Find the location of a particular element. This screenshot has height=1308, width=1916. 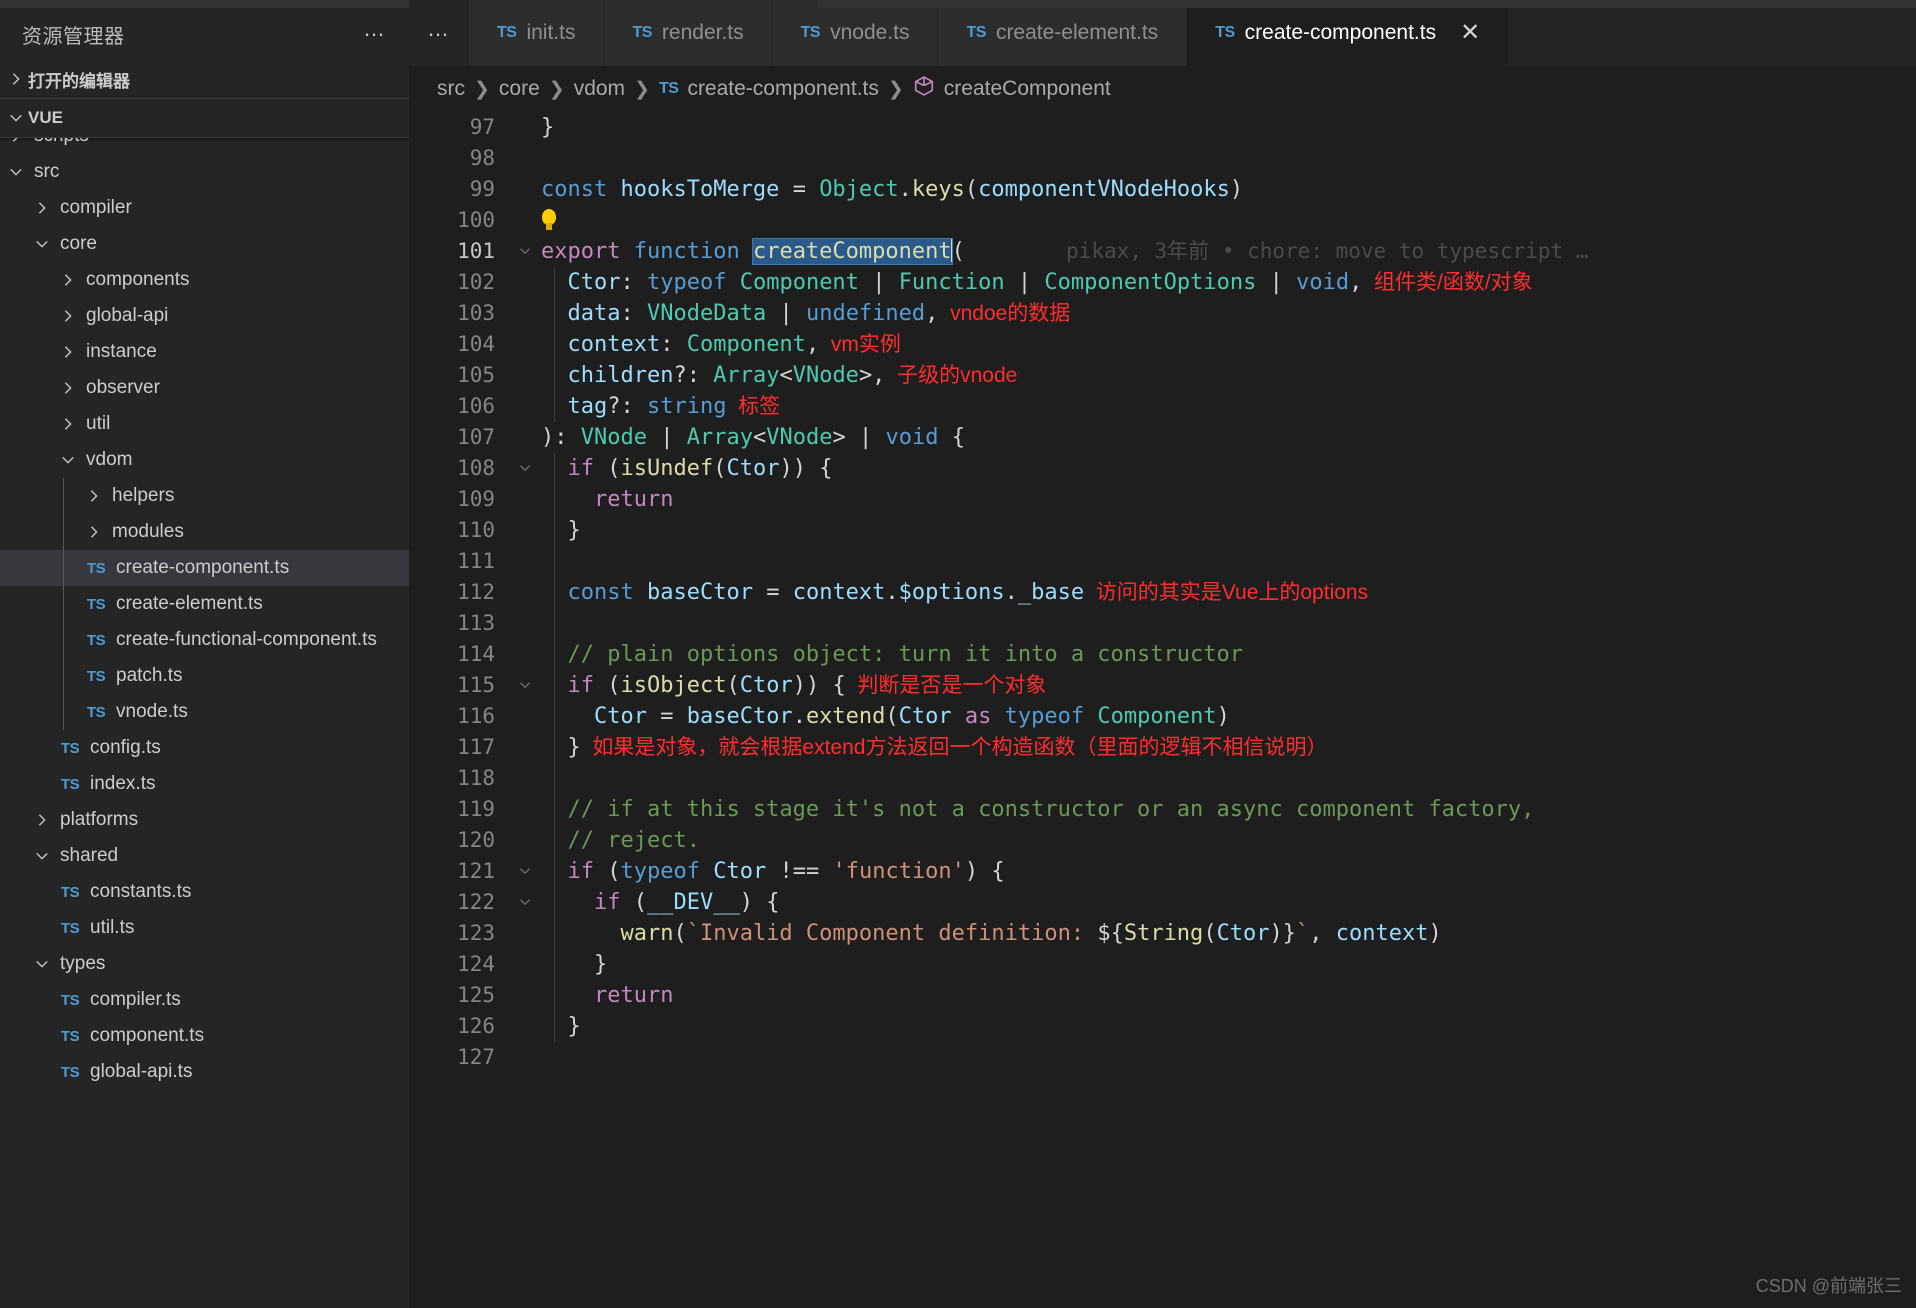

breadcrumb-item: create-component.ts is located at coordinates (782, 89).